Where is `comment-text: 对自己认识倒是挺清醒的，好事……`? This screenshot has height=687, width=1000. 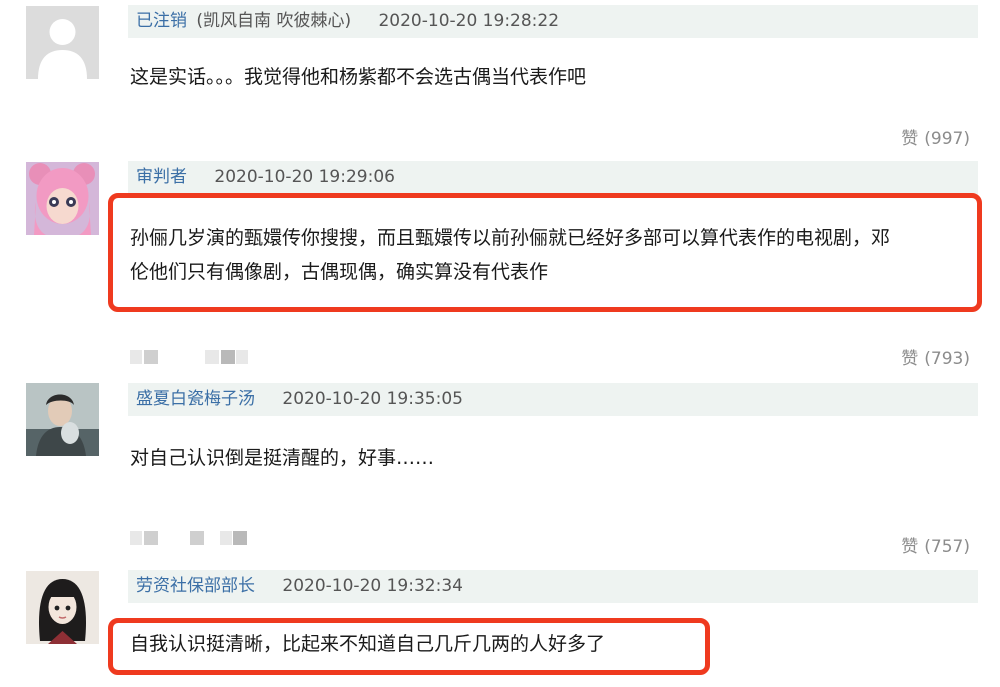 comment-text: 对自己认识倒是挺清醒的，好事…… is located at coordinates (282, 458).